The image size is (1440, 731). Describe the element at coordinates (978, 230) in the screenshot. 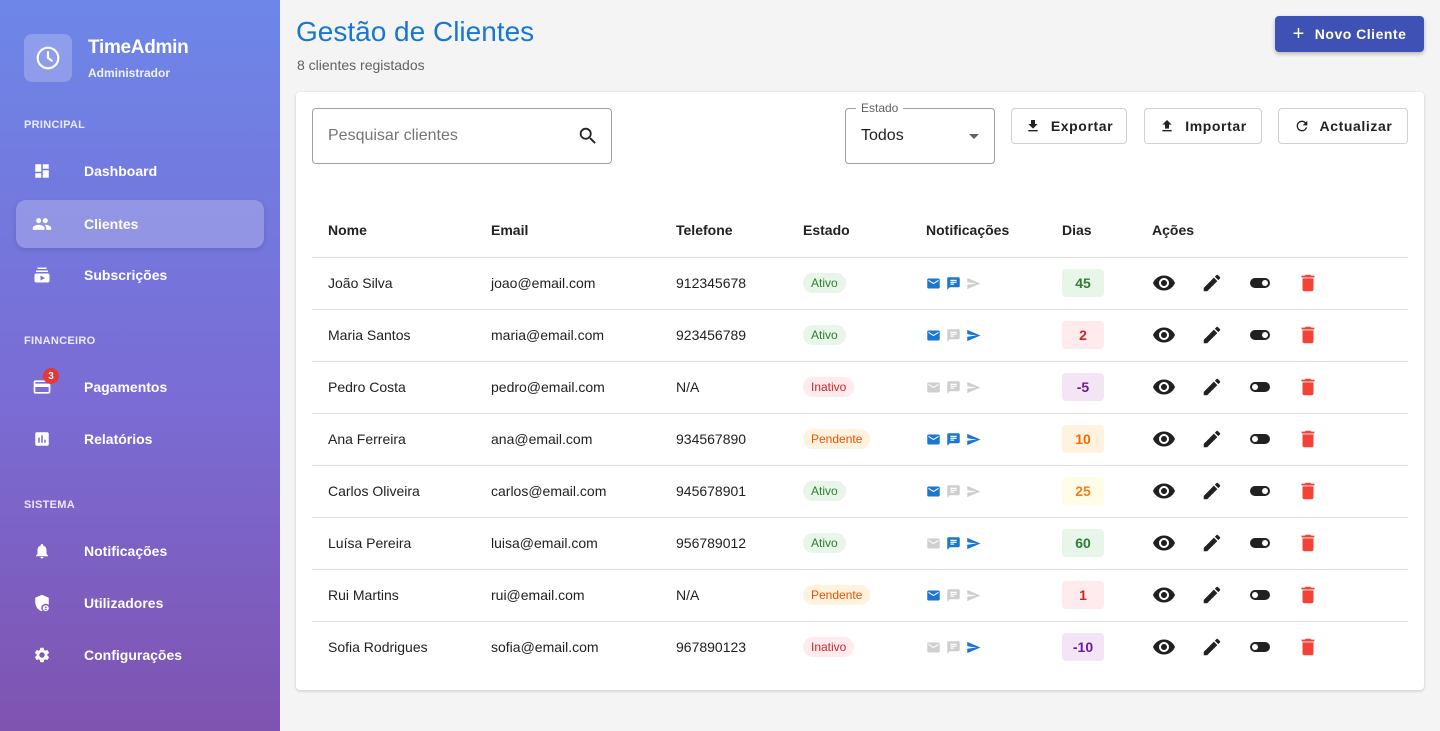

I see `column-header-notificacoes: Notificações` at that location.